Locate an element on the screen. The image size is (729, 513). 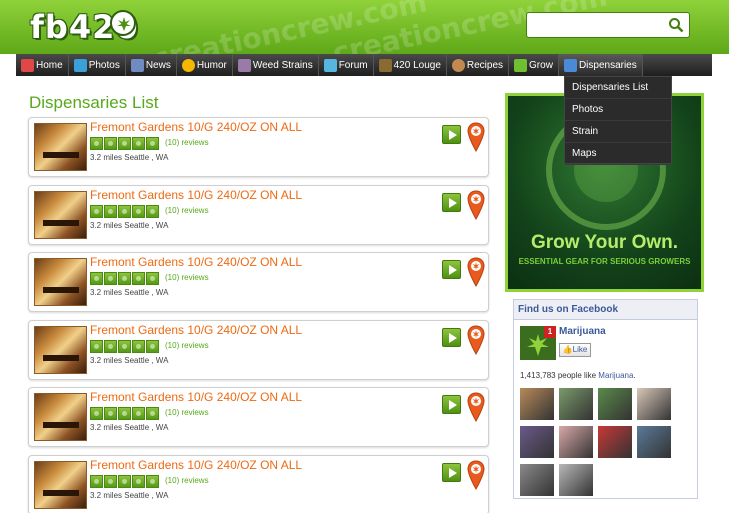
forum-icon is located at coordinates (330, 65).